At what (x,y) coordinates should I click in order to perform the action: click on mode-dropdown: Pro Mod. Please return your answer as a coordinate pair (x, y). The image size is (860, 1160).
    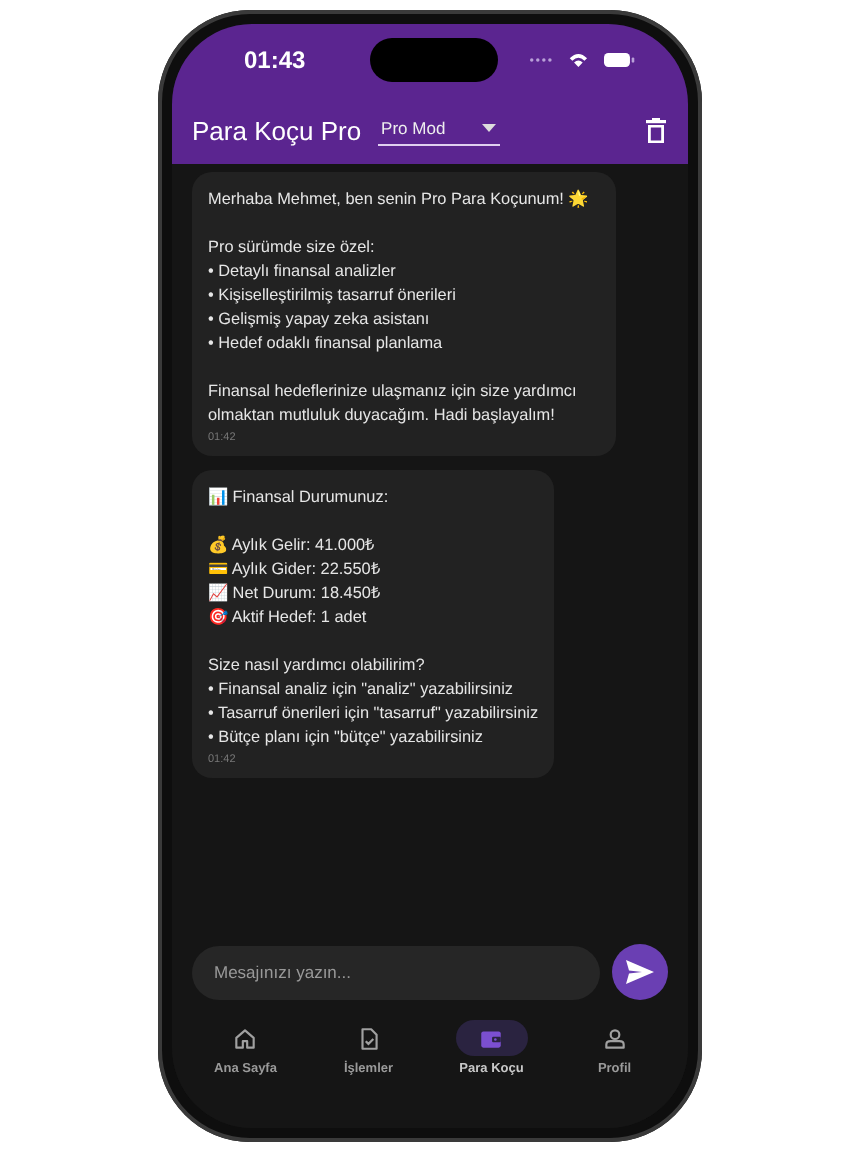
    Looking at the image, I should click on (438, 130).